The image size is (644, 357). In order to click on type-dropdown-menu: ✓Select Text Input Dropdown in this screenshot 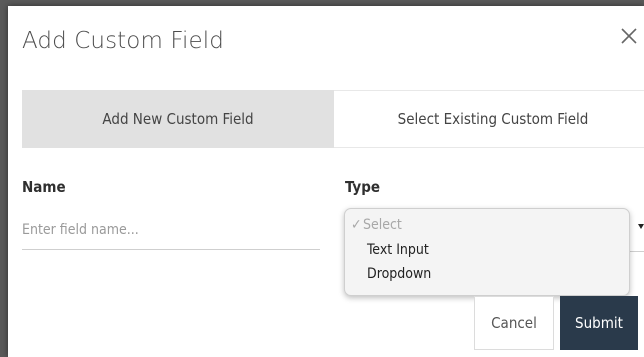, I will do `click(487, 252)`.